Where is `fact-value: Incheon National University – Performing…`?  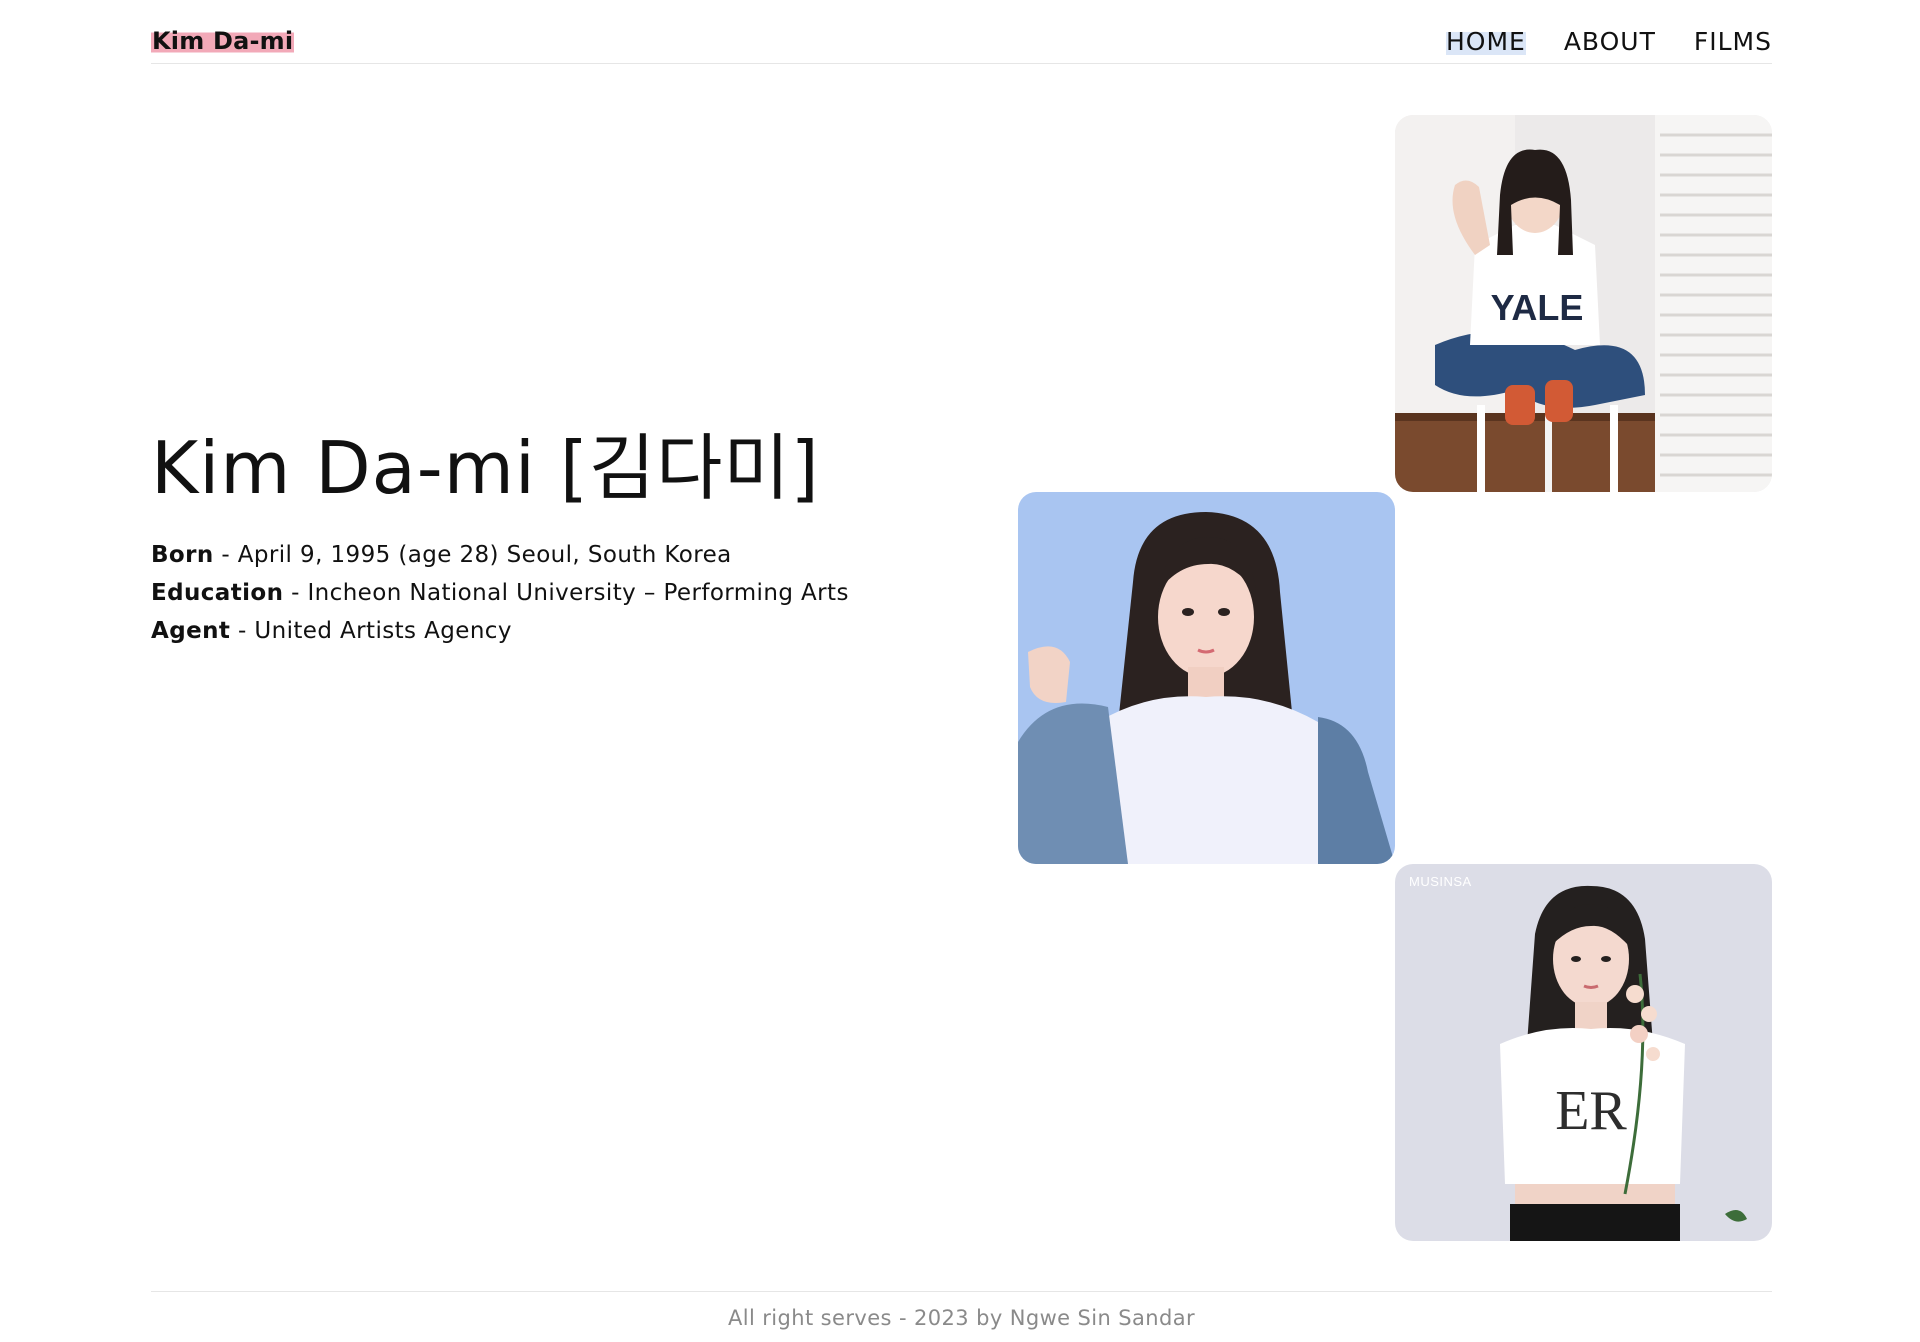 fact-value: Incheon National University – Performing… is located at coordinates (578, 593).